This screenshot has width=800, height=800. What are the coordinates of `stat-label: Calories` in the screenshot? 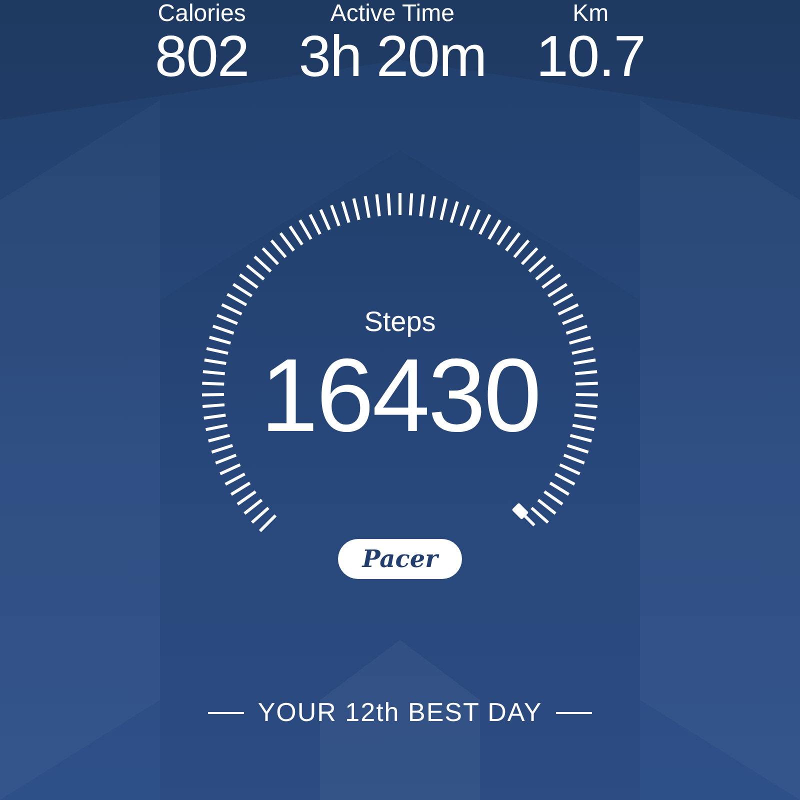 It's located at (202, 14).